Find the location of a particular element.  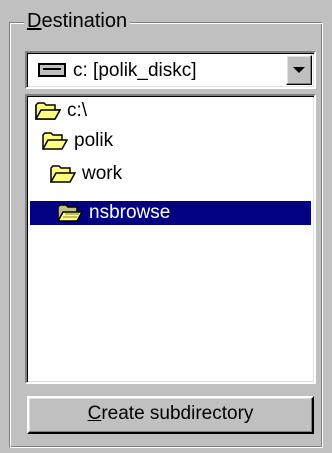

drive-combobox-value: c: [polik_diskc] is located at coordinates (135, 70).